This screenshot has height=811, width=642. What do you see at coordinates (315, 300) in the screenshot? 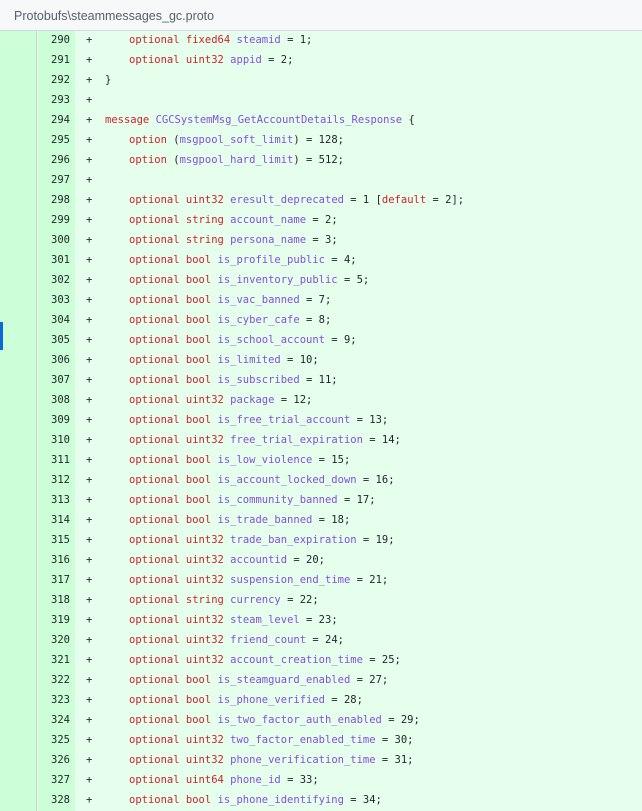
I see `punctuation-token: = 7;` at bounding box center [315, 300].